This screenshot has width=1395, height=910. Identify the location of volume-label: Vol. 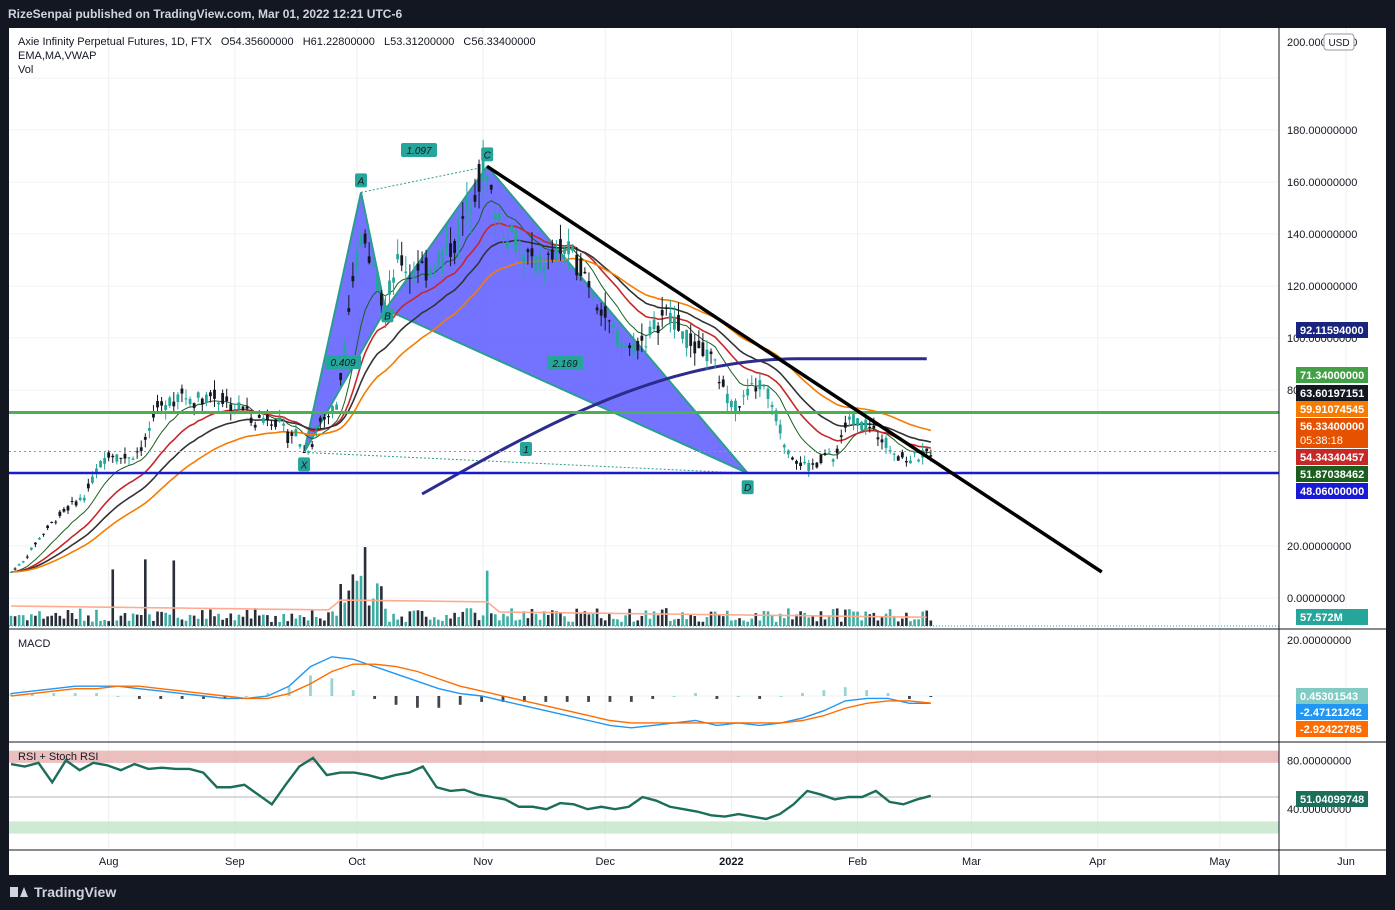
(280, 70).